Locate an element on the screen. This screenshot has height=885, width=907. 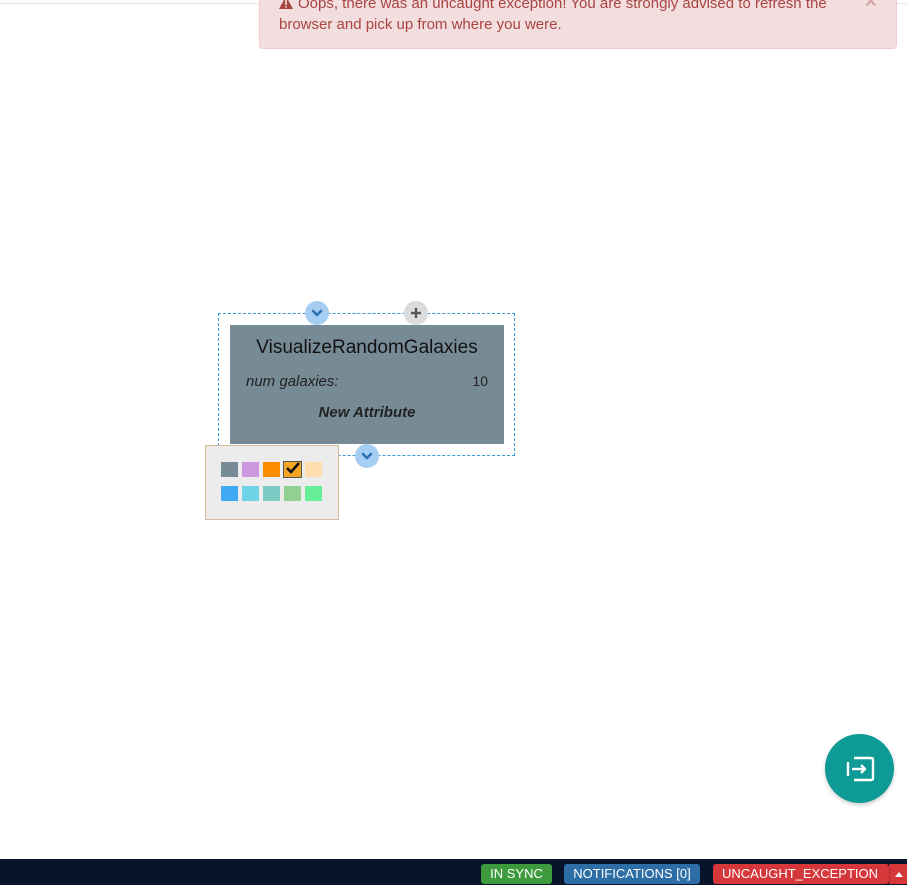
add-button is located at coordinates (416, 313).